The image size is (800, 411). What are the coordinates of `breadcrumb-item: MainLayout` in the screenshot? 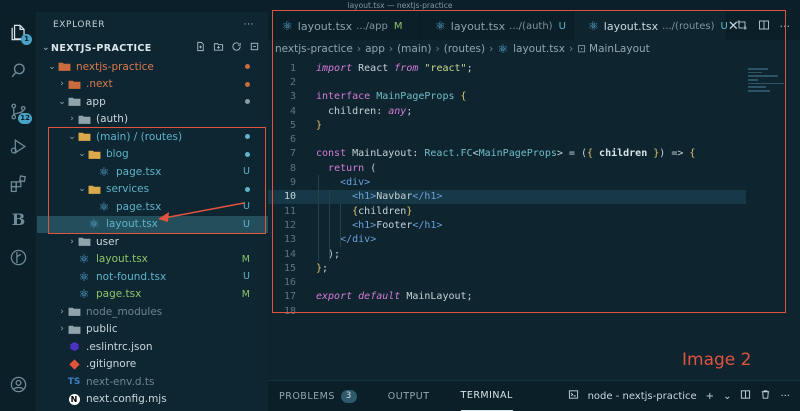 It's located at (619, 49).